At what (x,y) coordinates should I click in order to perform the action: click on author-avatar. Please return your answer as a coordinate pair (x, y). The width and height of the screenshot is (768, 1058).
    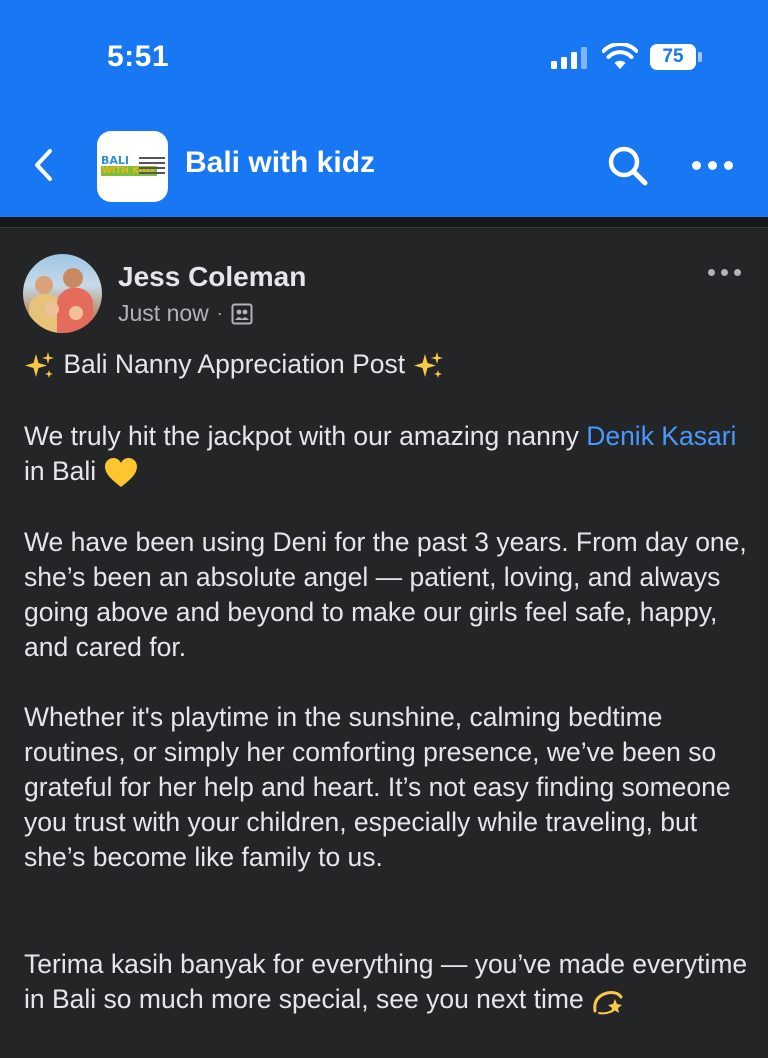
    Looking at the image, I should click on (62, 293).